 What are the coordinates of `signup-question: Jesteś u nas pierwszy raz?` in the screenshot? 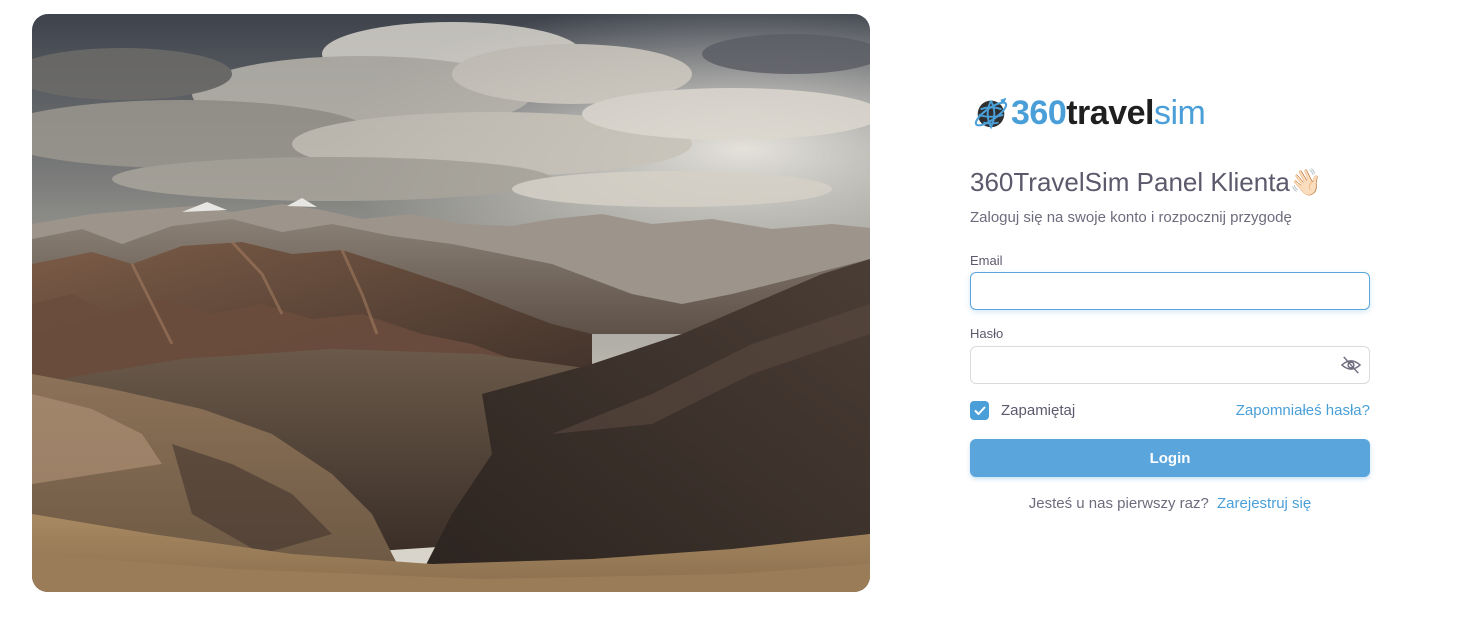 It's located at (1118, 503).